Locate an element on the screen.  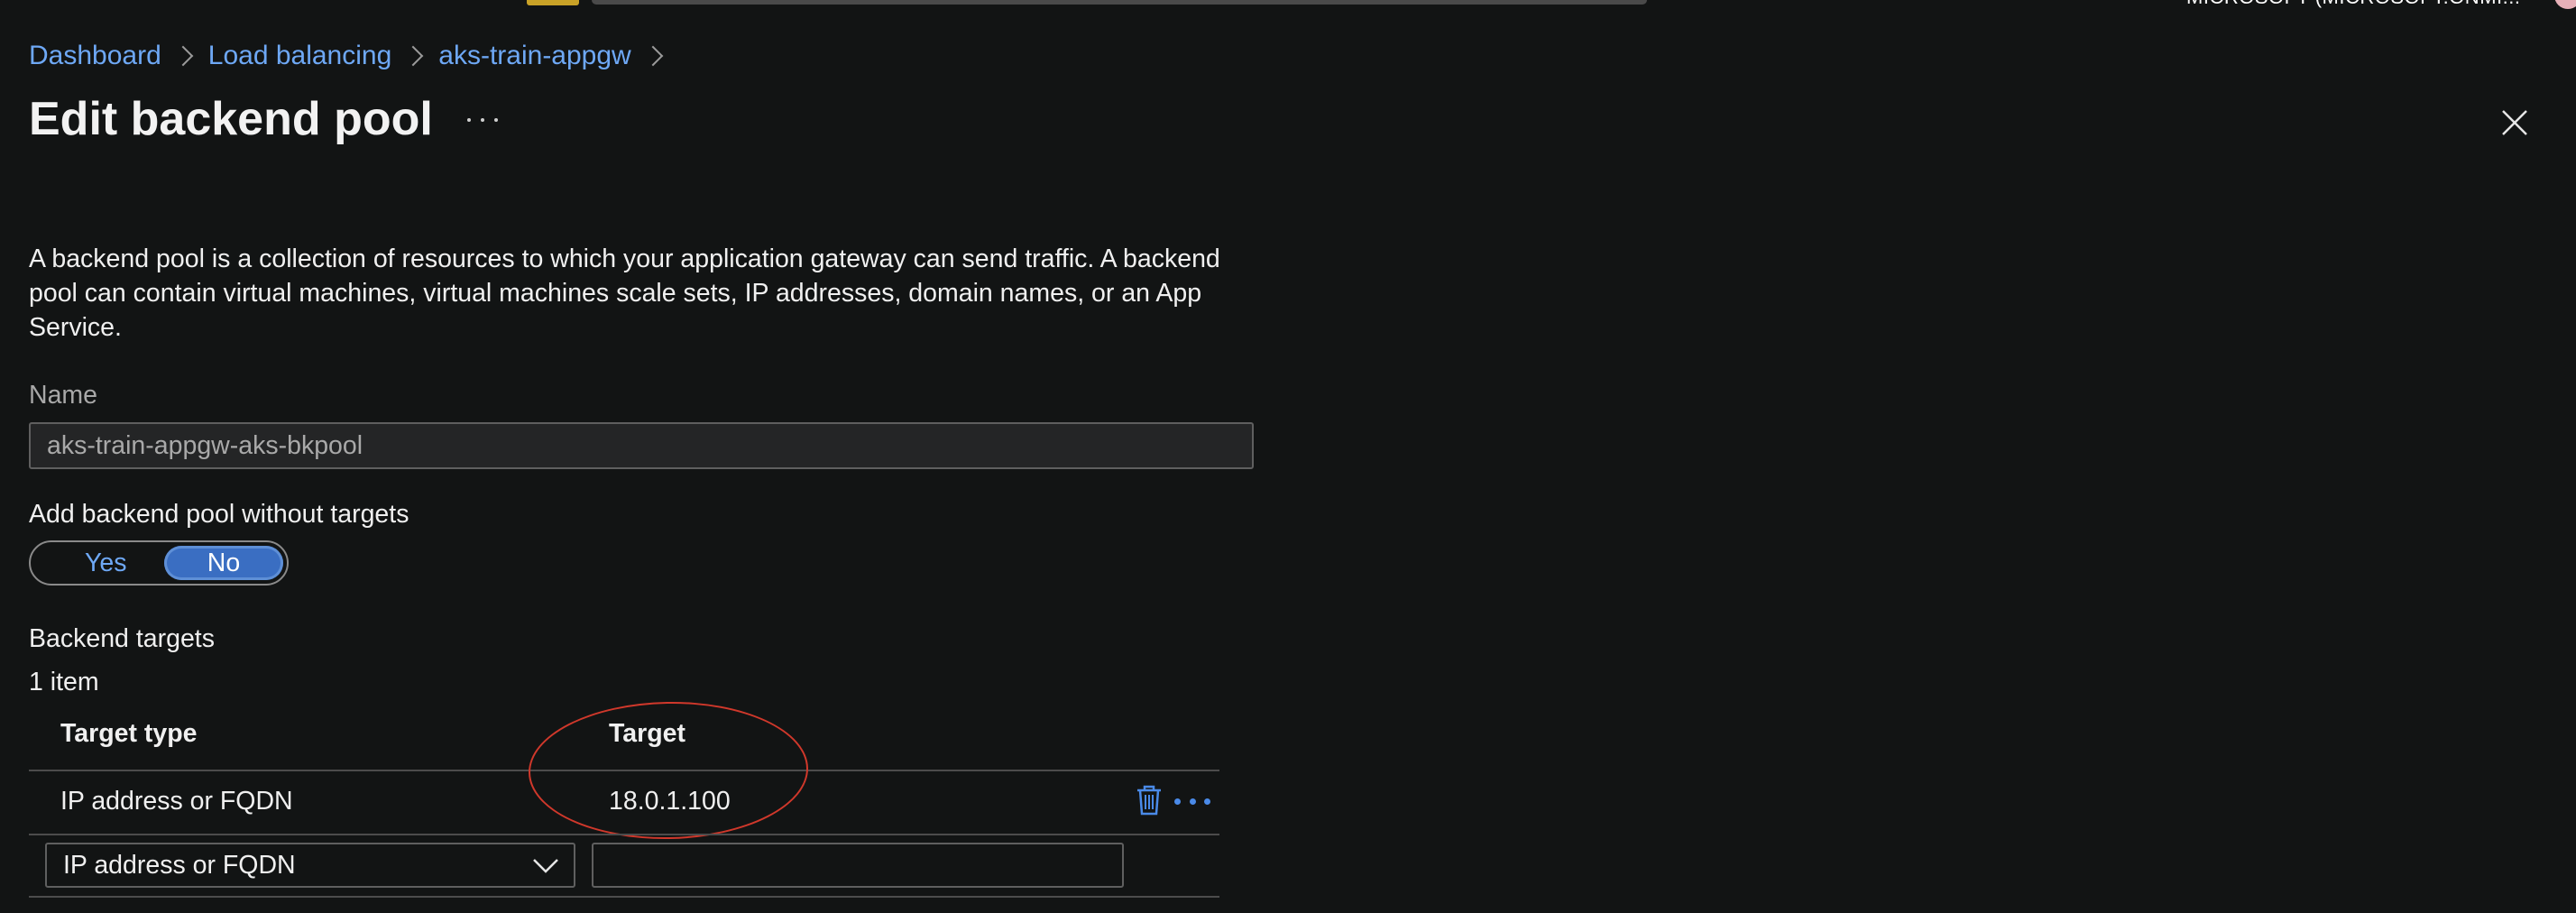
close-button is located at coordinates (2514, 123).